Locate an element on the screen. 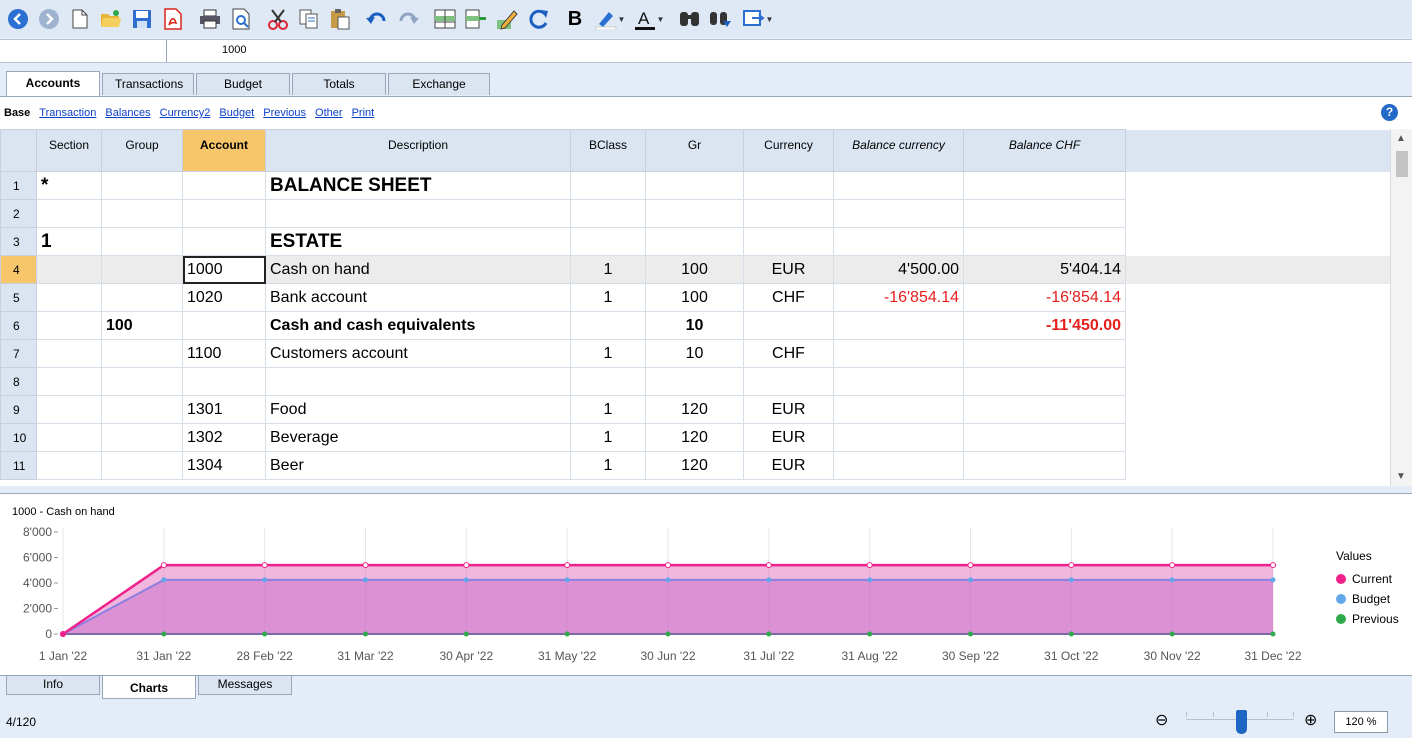 The image size is (1412, 738). table-row: 7 1100 Customers account 1 10 CHF is located at coordinates (695, 353).